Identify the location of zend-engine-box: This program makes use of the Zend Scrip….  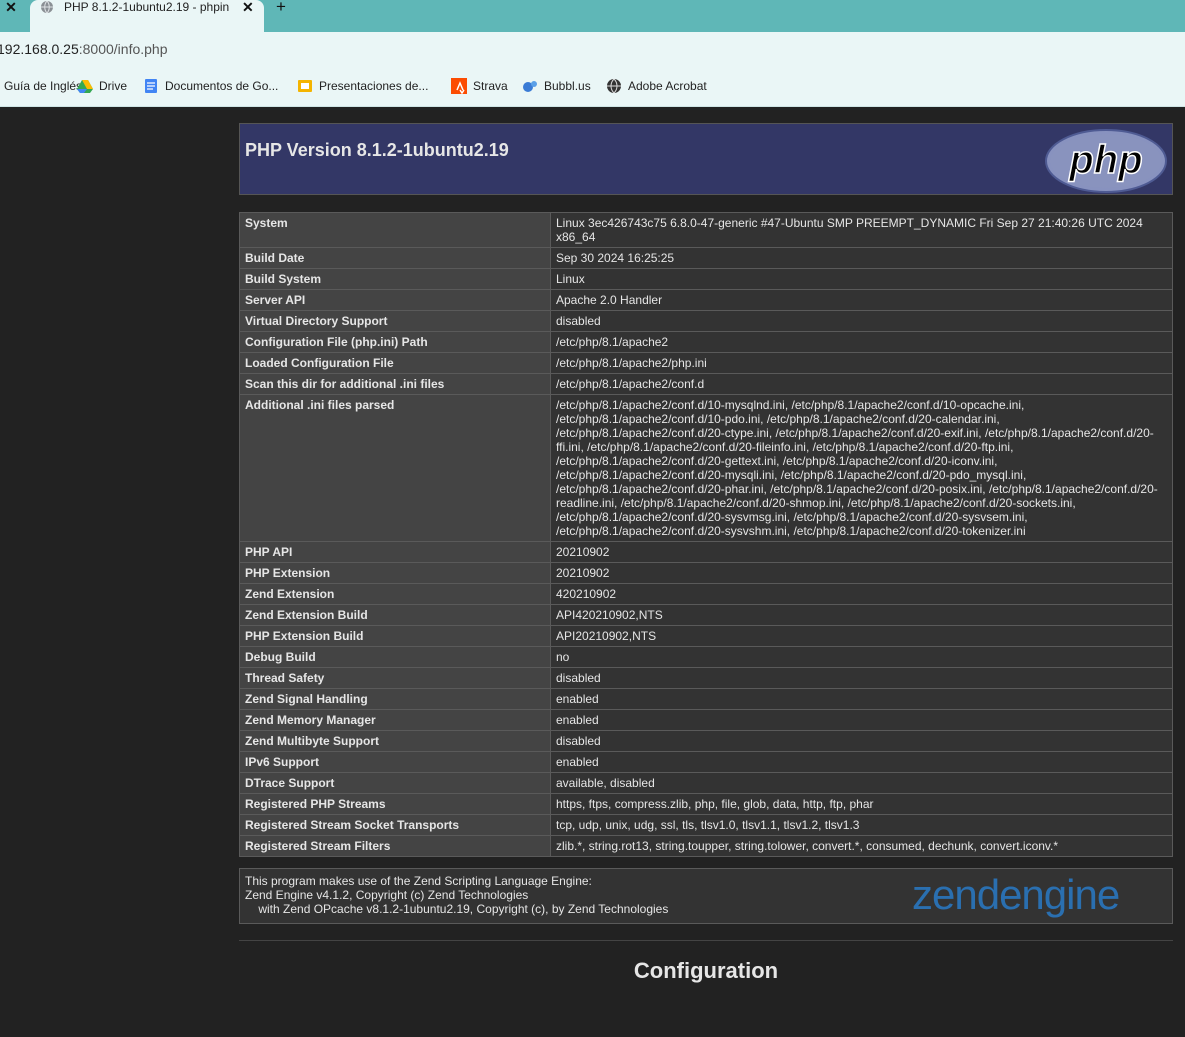
(706, 896).